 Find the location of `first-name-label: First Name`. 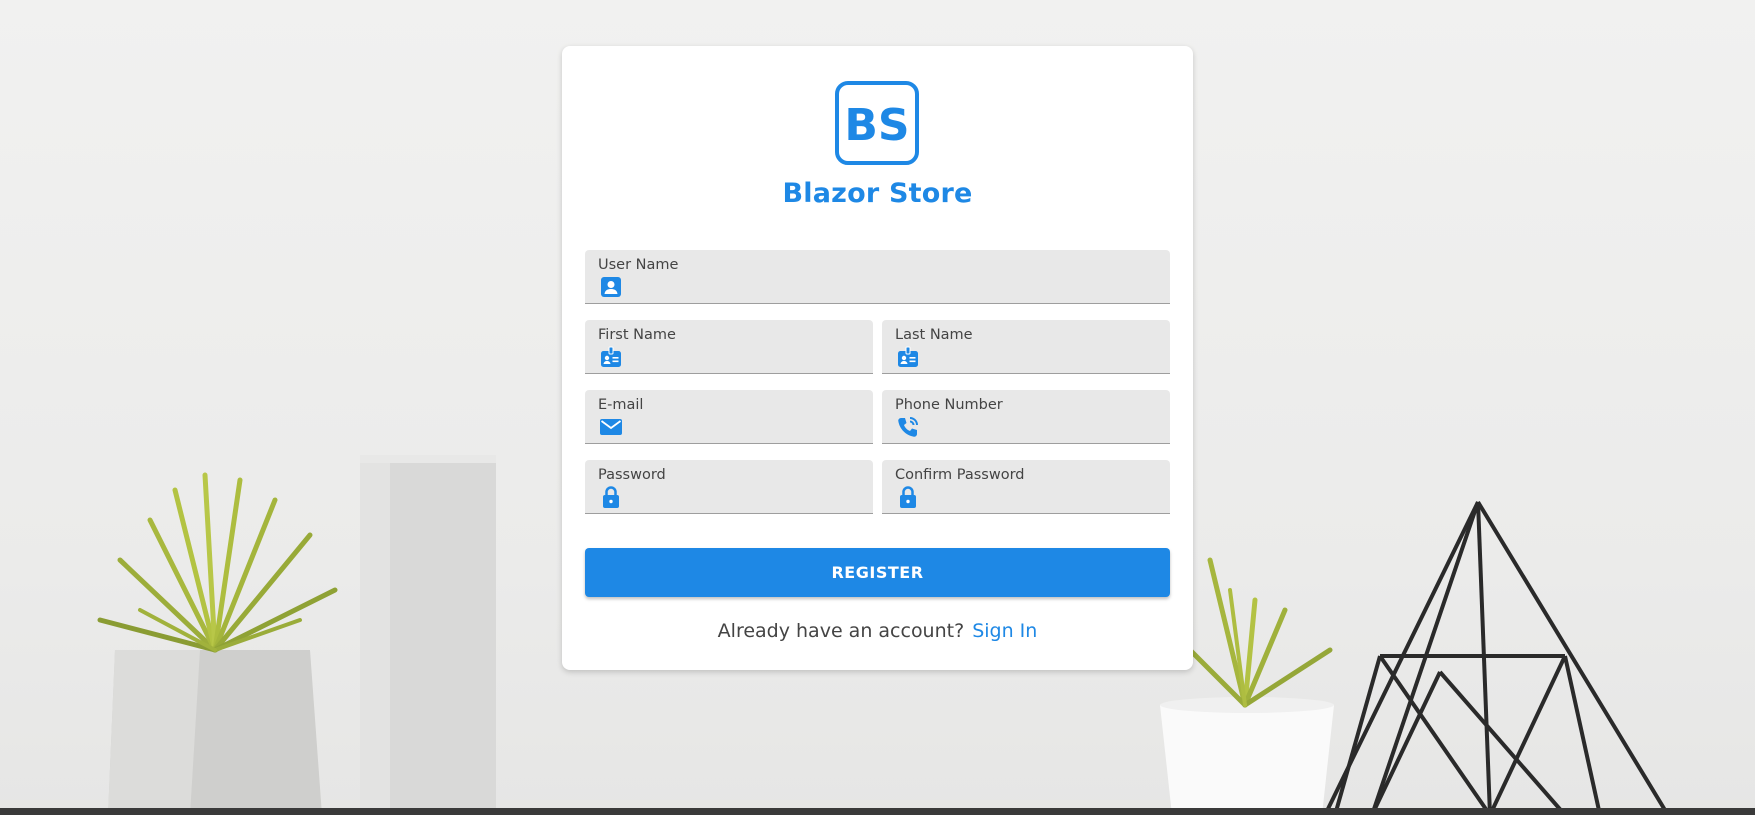

first-name-label: First Name is located at coordinates (637, 335).